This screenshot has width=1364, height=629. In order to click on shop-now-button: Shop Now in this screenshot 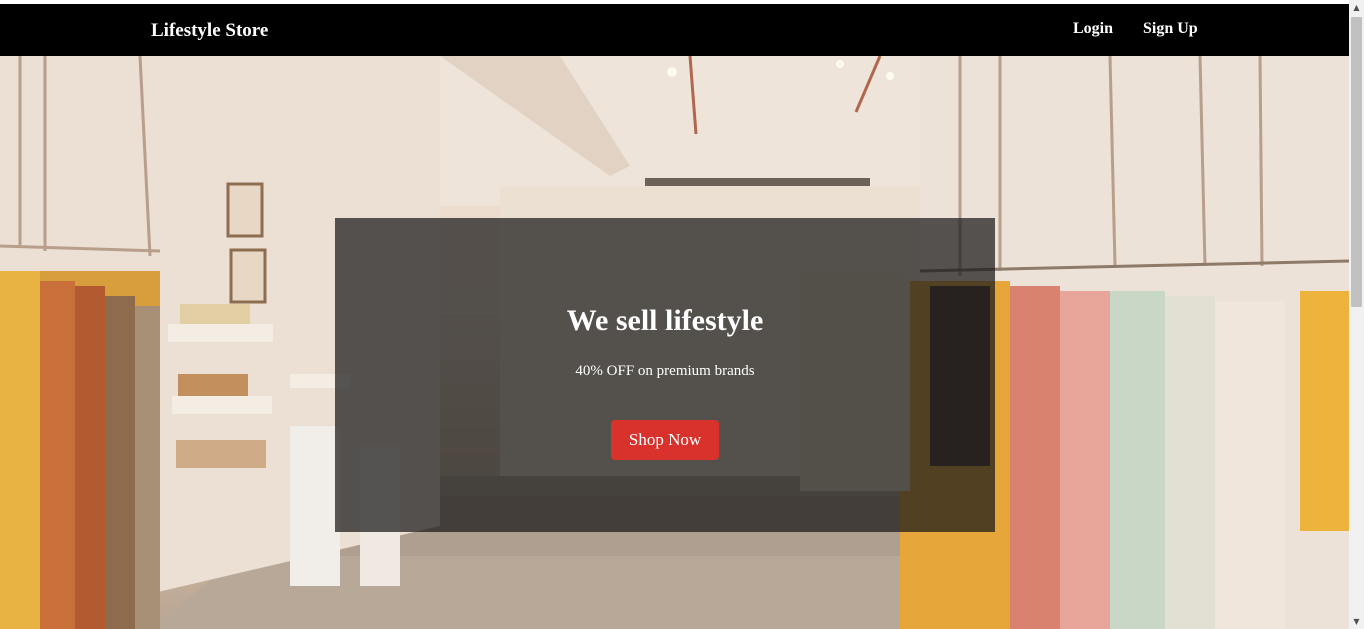, I will do `click(665, 440)`.